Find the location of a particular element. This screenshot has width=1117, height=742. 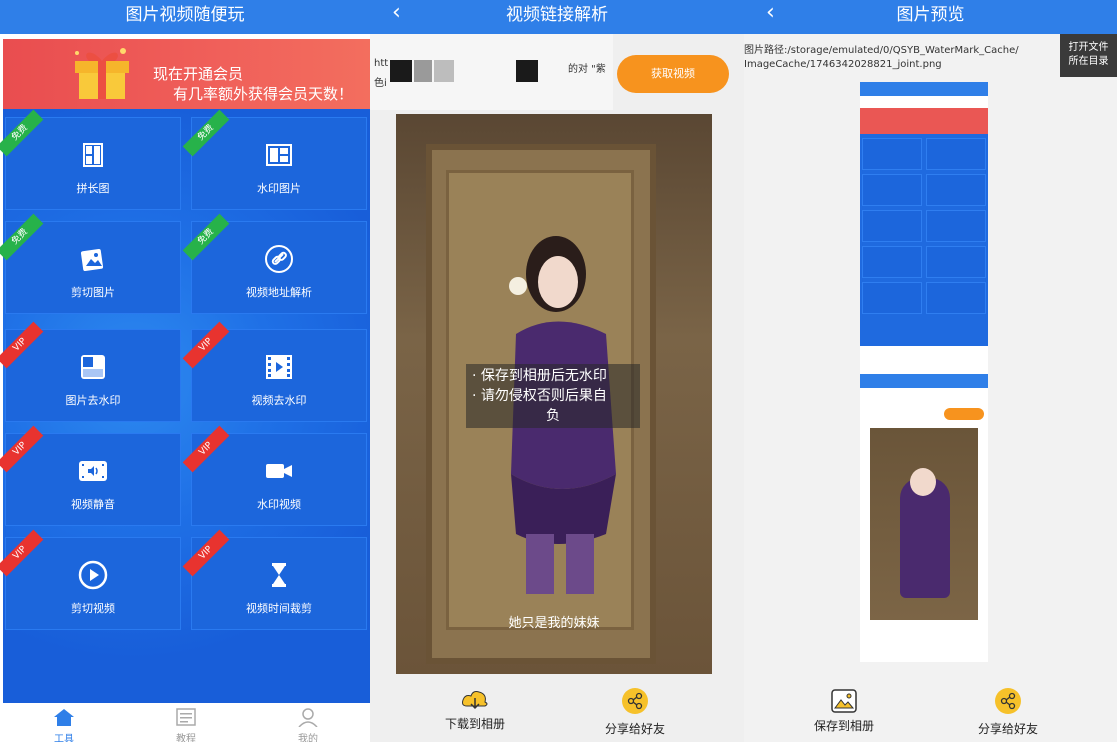

url-text-end: 的对 "紫 is located at coordinates (587, 69).